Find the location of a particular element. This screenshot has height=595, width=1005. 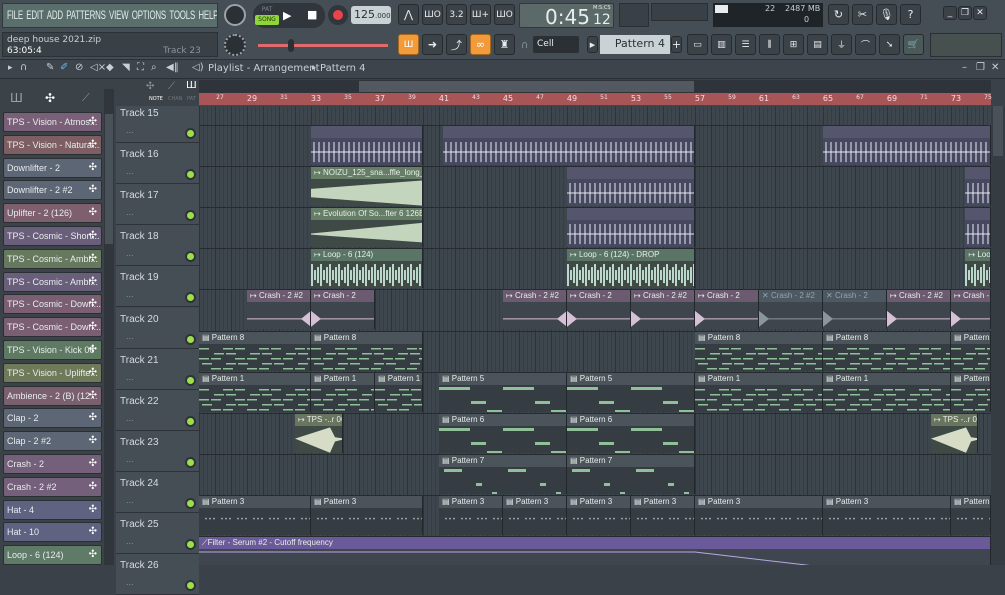

magnet-snap-icon: ∩ is located at coordinates (23, 67).